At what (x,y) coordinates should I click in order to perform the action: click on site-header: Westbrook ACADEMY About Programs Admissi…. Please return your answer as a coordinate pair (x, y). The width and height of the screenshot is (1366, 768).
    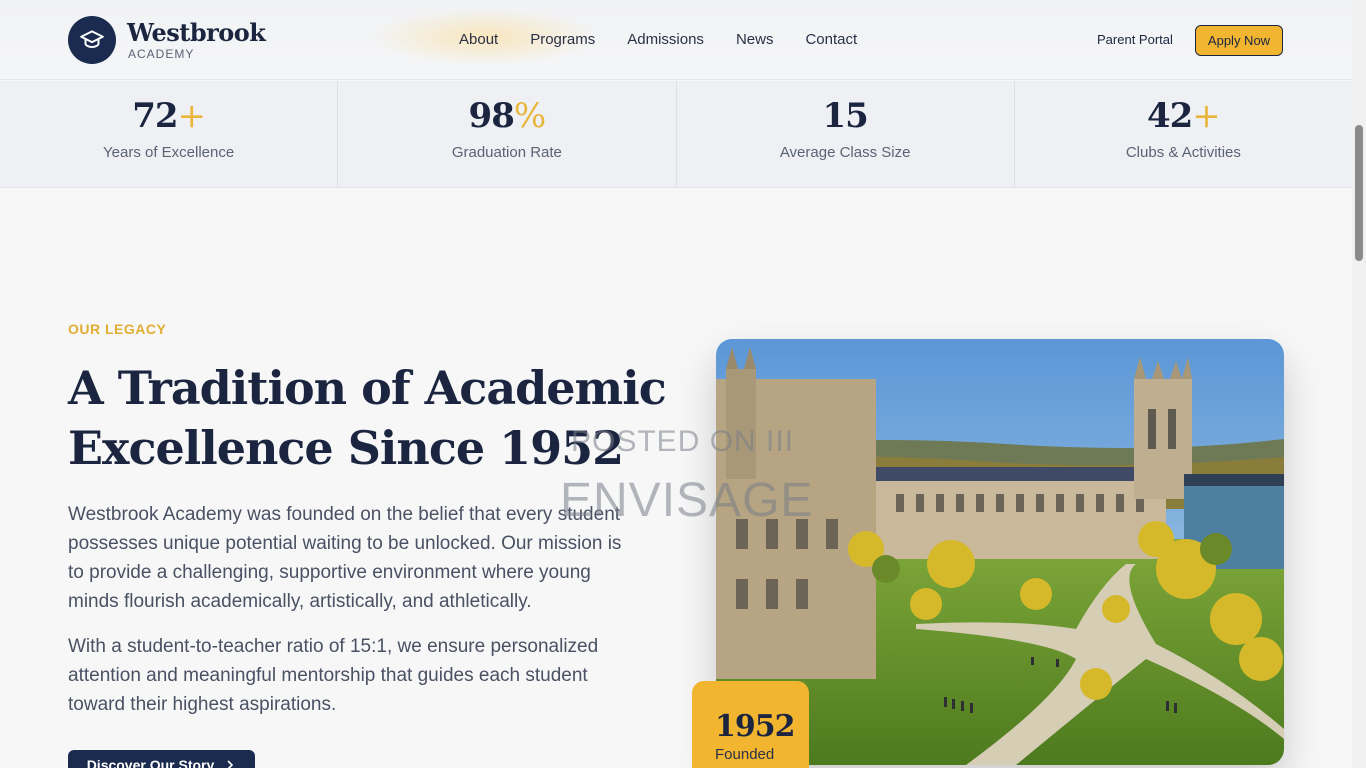
    Looking at the image, I should click on (676, 40).